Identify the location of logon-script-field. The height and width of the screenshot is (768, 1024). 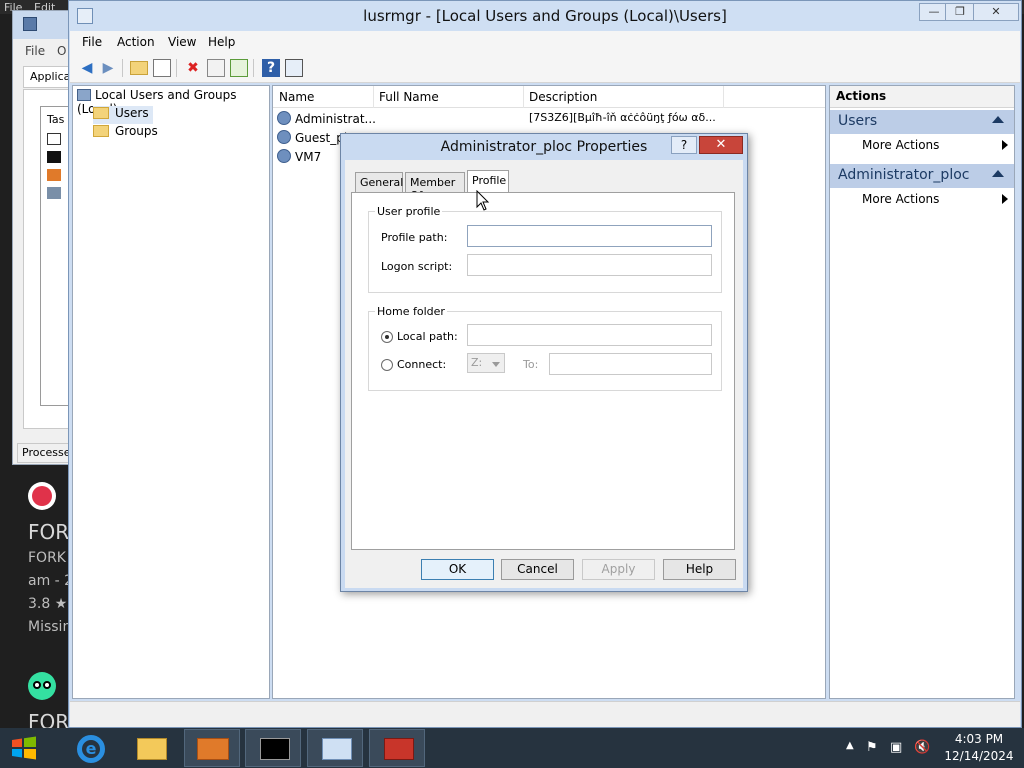
(589, 265).